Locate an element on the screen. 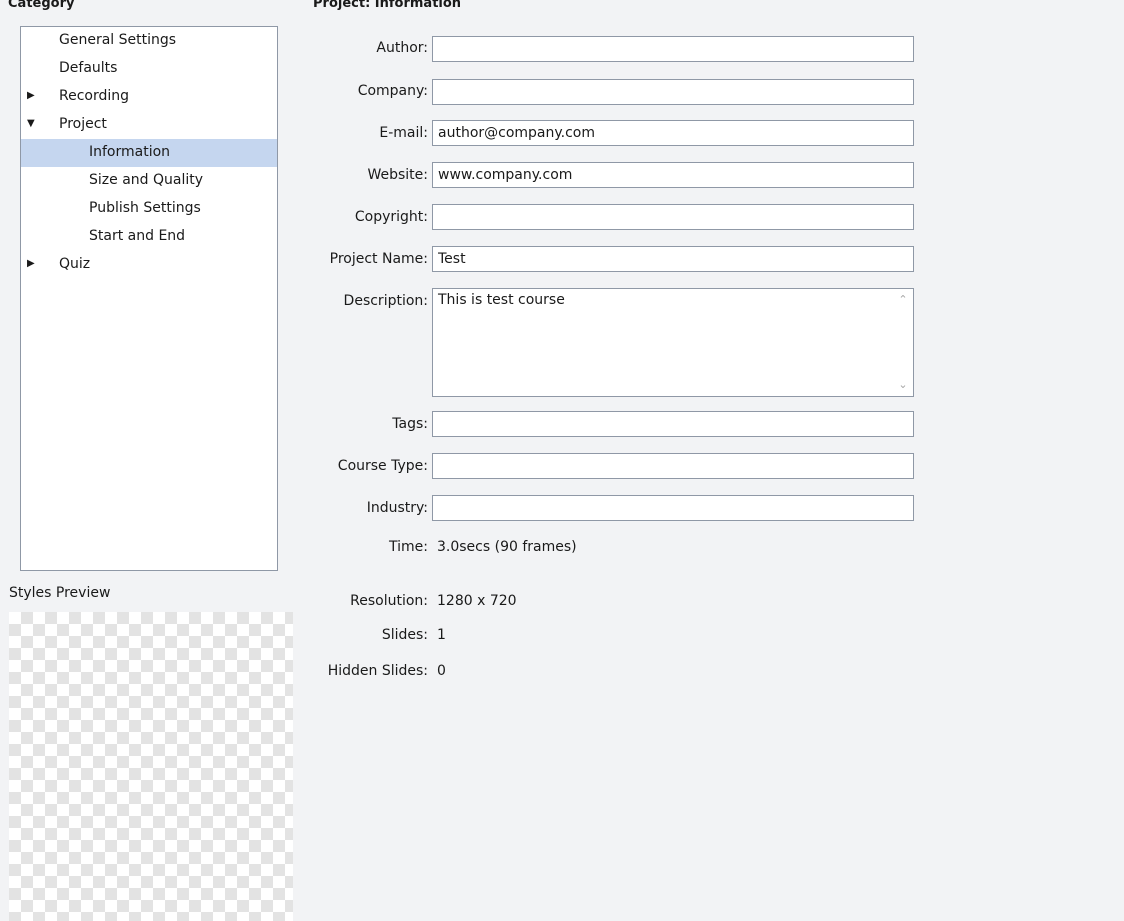 The width and height of the screenshot is (1124, 921). company-label: Company: is located at coordinates (392, 91).